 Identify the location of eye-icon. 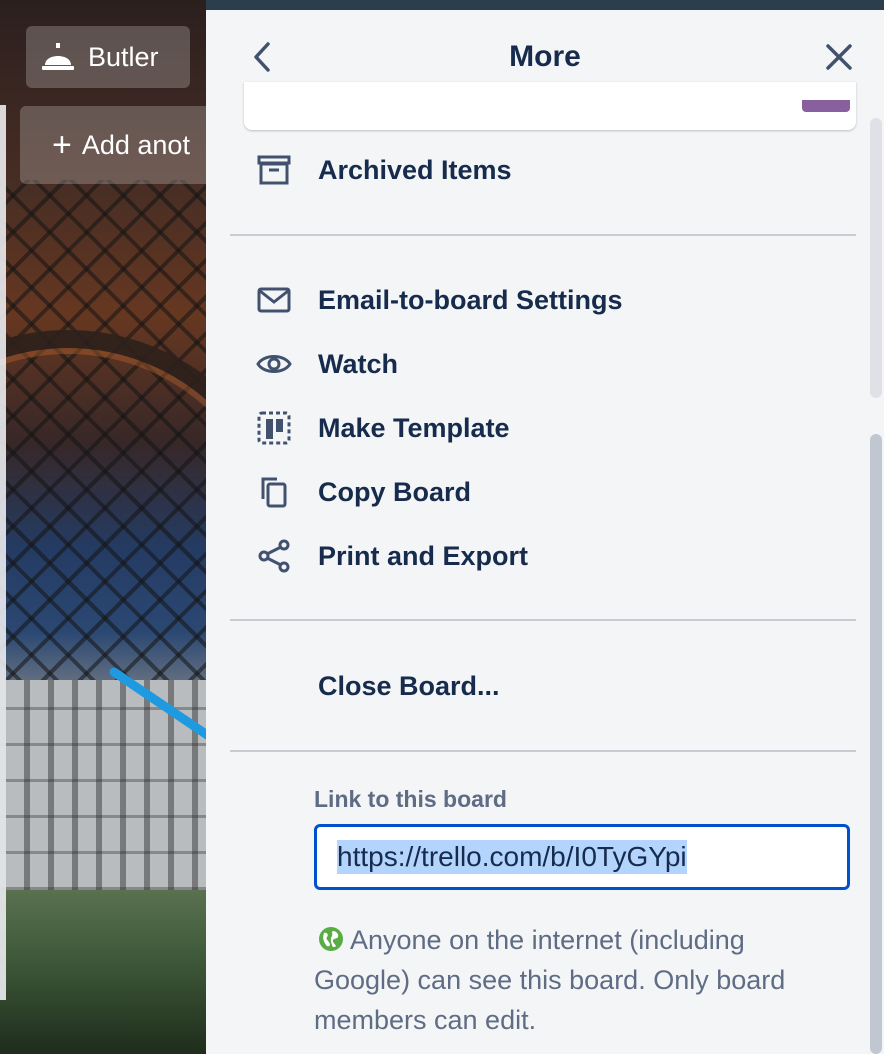
(274, 364).